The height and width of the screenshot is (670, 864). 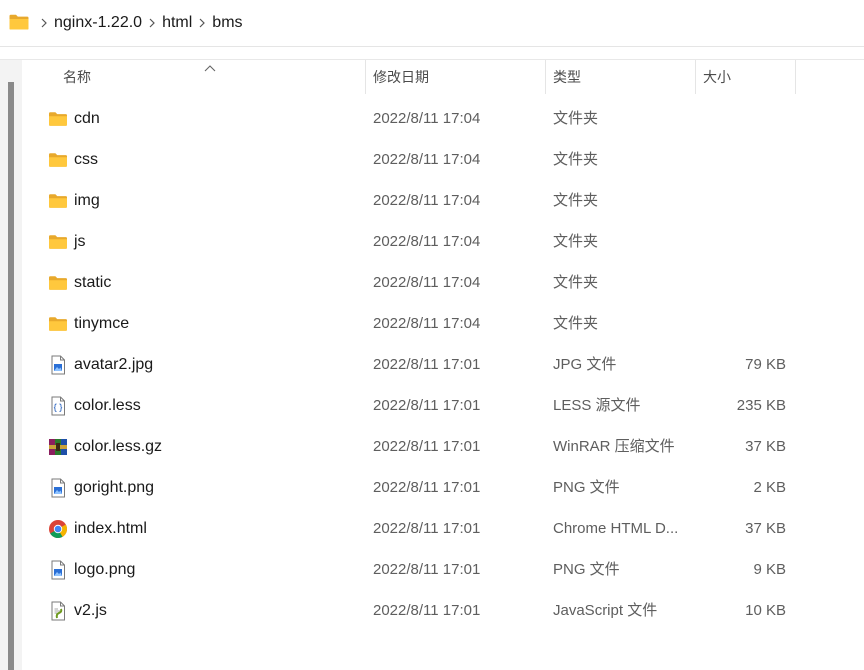 I want to click on breadcrumb-item-html: html, so click(x=177, y=23).